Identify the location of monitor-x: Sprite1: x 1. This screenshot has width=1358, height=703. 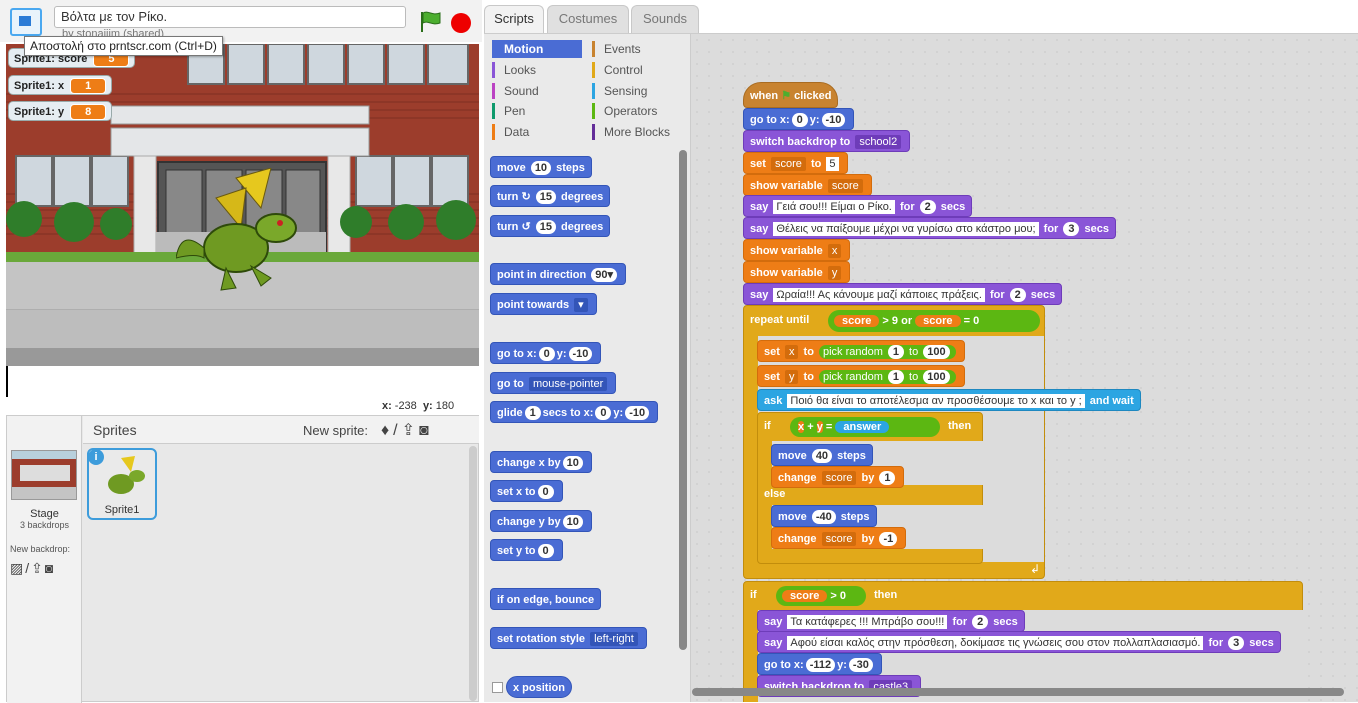
(60, 85).